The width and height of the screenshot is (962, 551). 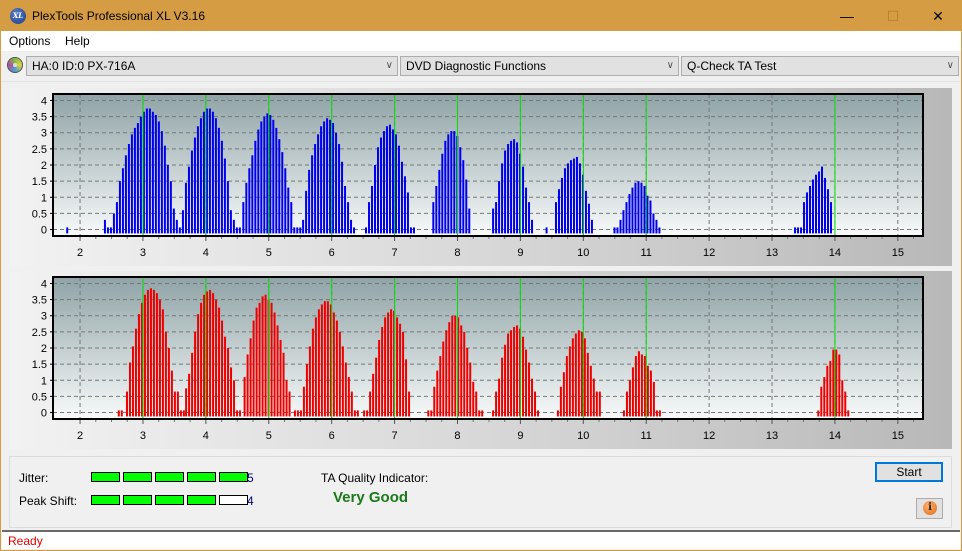 What do you see at coordinates (48, 501) in the screenshot?
I see `peak-shift-label: Peak Shift:` at bounding box center [48, 501].